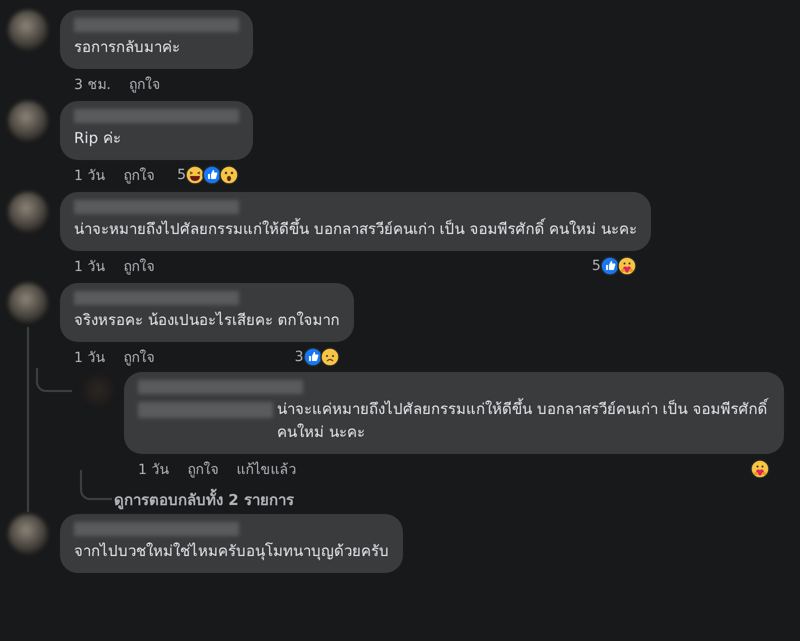  I want to click on comment-text: Rip ค่ะ, so click(98, 138).